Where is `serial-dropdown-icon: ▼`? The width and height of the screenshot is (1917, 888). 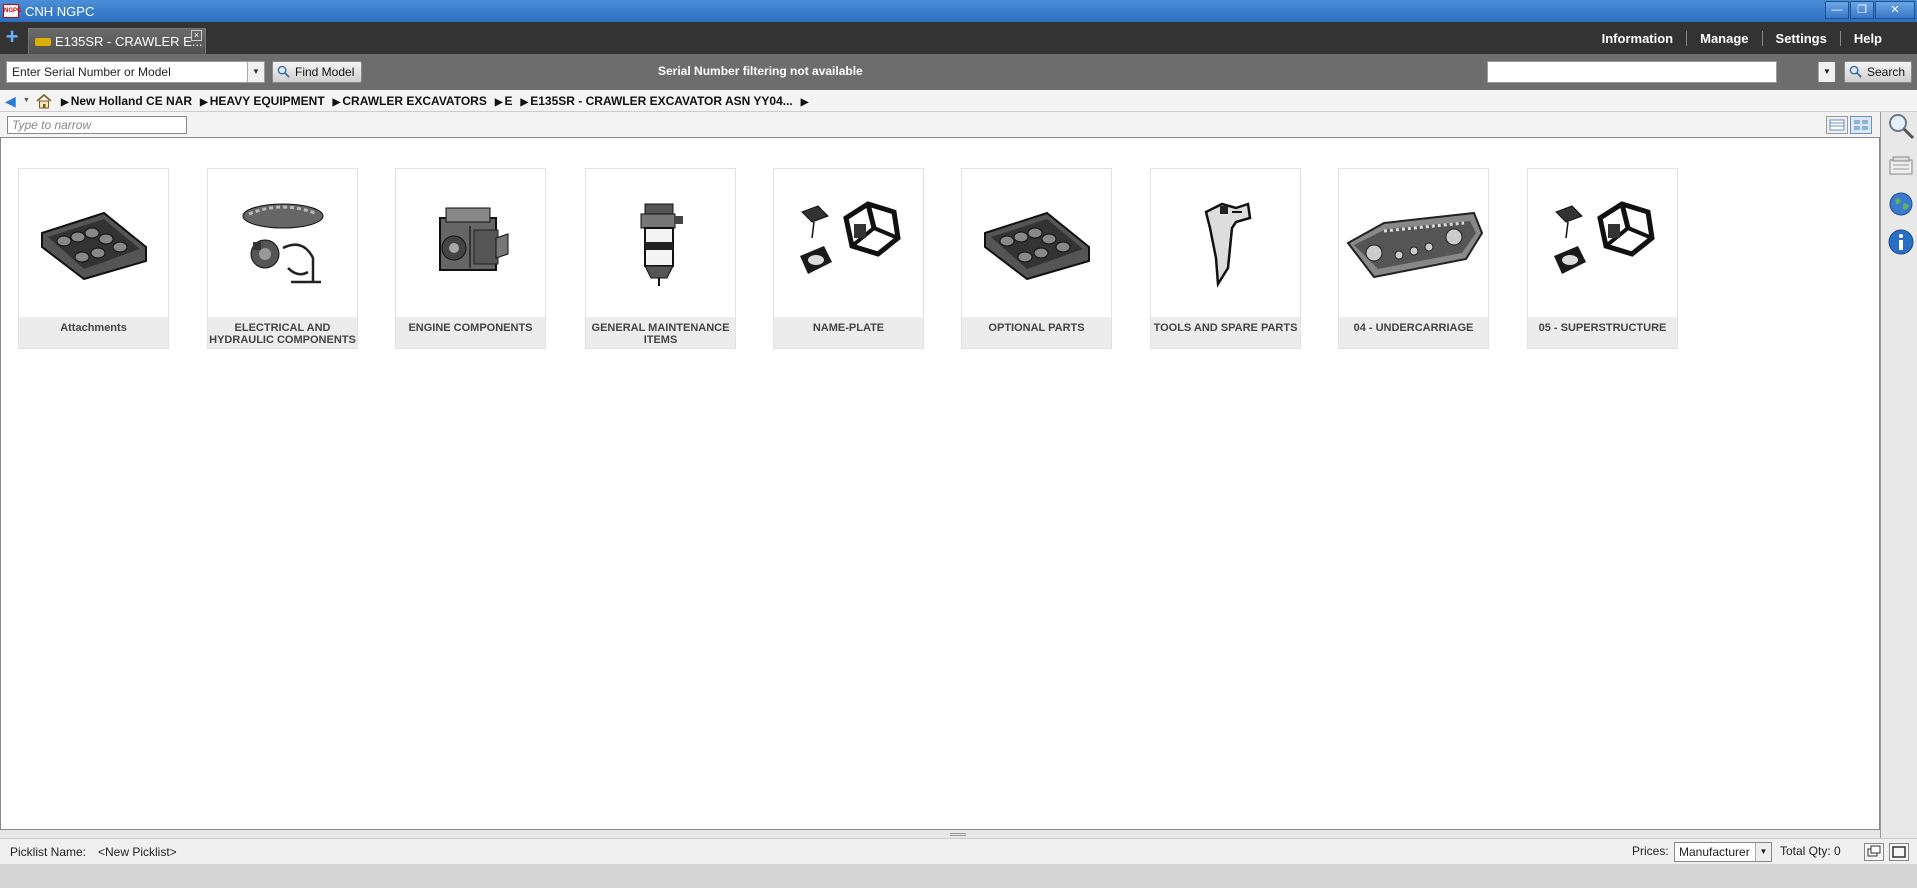 serial-dropdown-icon: ▼ is located at coordinates (255, 72).